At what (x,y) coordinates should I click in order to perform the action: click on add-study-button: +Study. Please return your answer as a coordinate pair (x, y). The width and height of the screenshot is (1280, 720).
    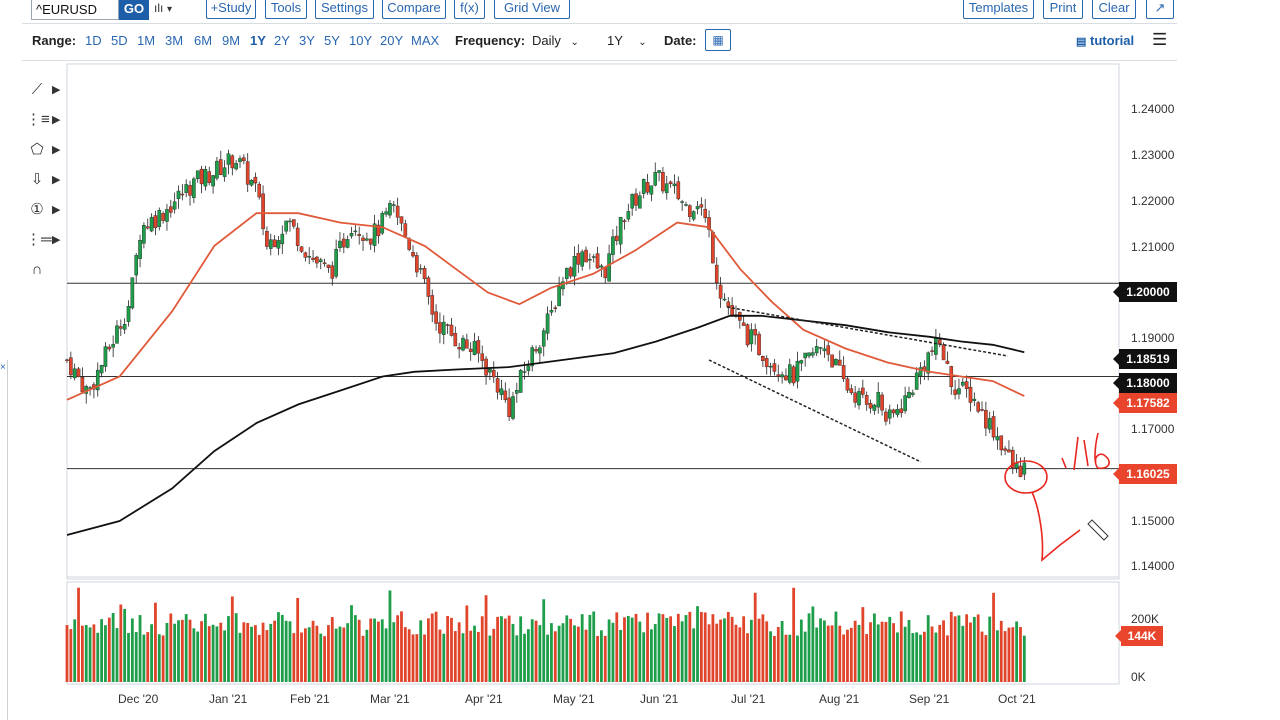
    Looking at the image, I should click on (231, 9).